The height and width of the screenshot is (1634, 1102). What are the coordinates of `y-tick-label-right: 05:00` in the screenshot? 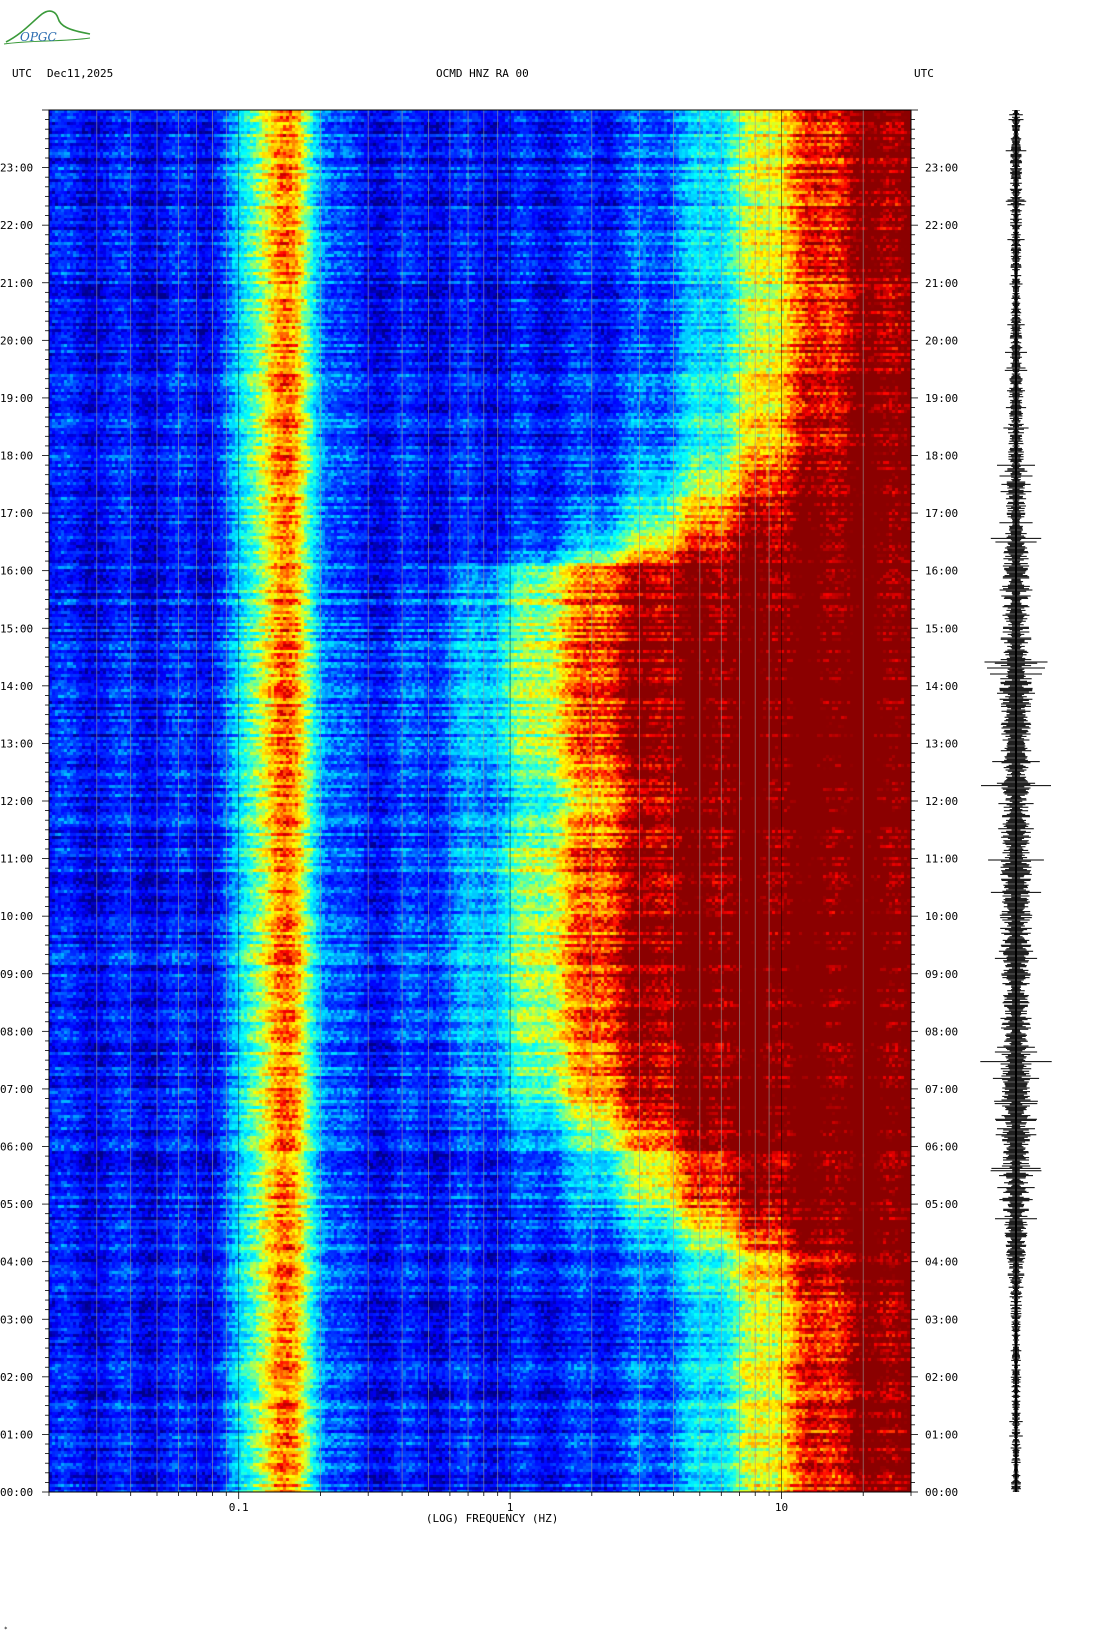 It's located at (941, 1204).